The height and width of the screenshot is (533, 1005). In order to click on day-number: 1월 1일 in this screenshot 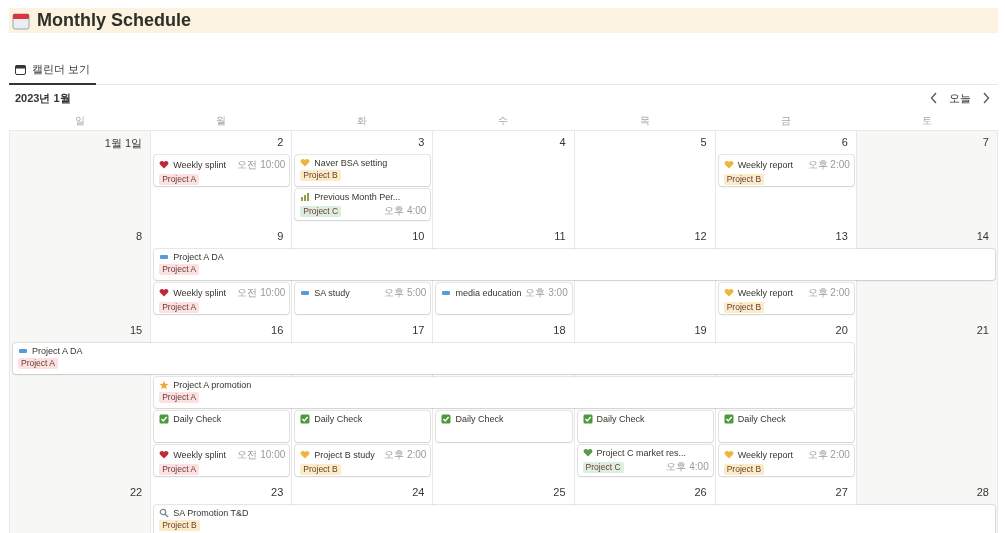, I will do `click(123, 143)`.